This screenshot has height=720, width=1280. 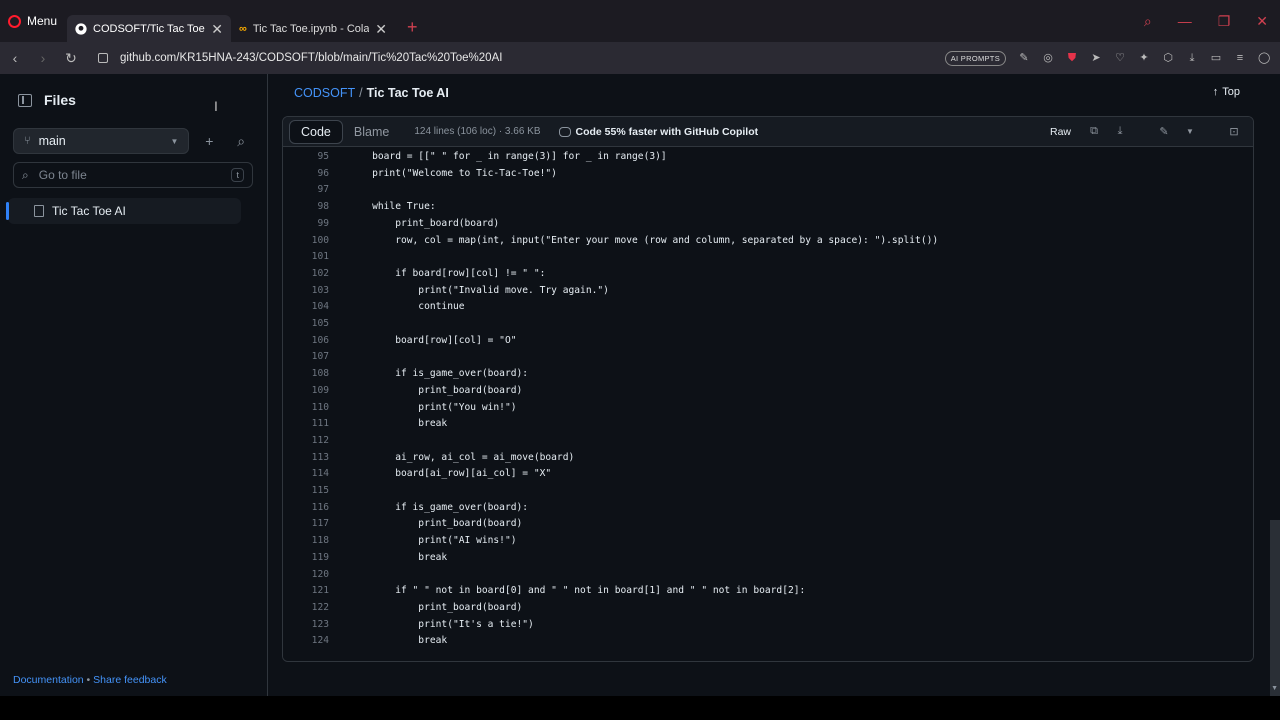 What do you see at coordinates (306, 424) in the screenshot?
I see `line-number: 111` at bounding box center [306, 424].